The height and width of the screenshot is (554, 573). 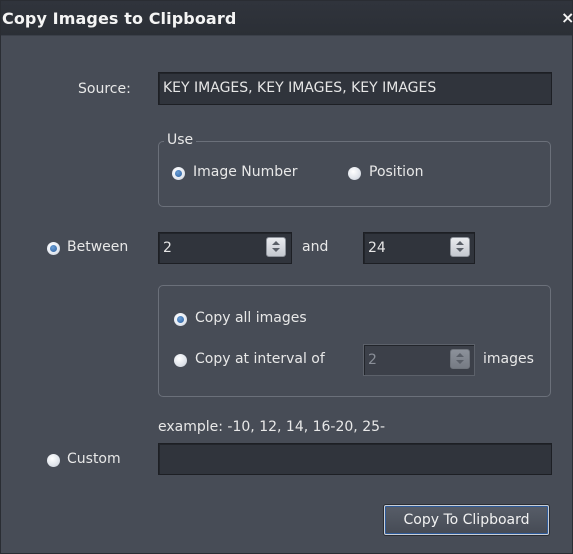 I want to click on between-label: Between, so click(x=98, y=247).